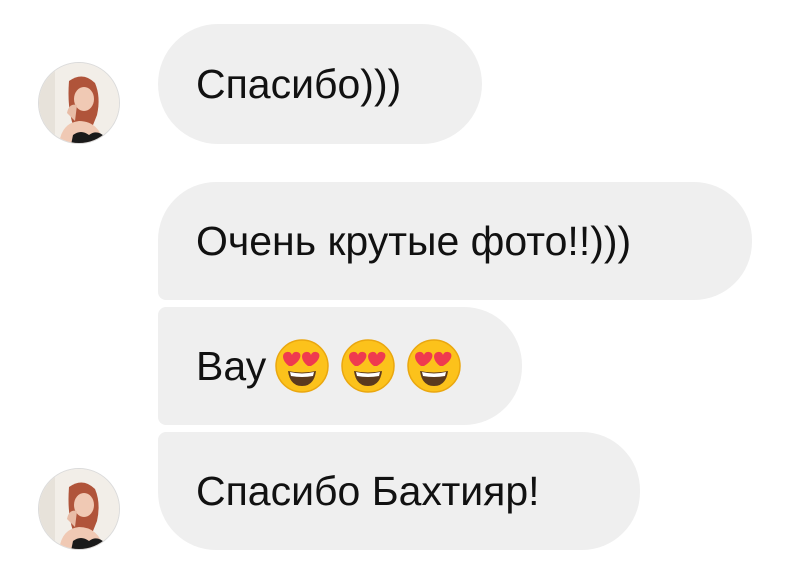 The image size is (788, 579). What do you see at coordinates (368, 490) in the screenshot?
I see `message-text: Спасибо Бахтияр!` at bounding box center [368, 490].